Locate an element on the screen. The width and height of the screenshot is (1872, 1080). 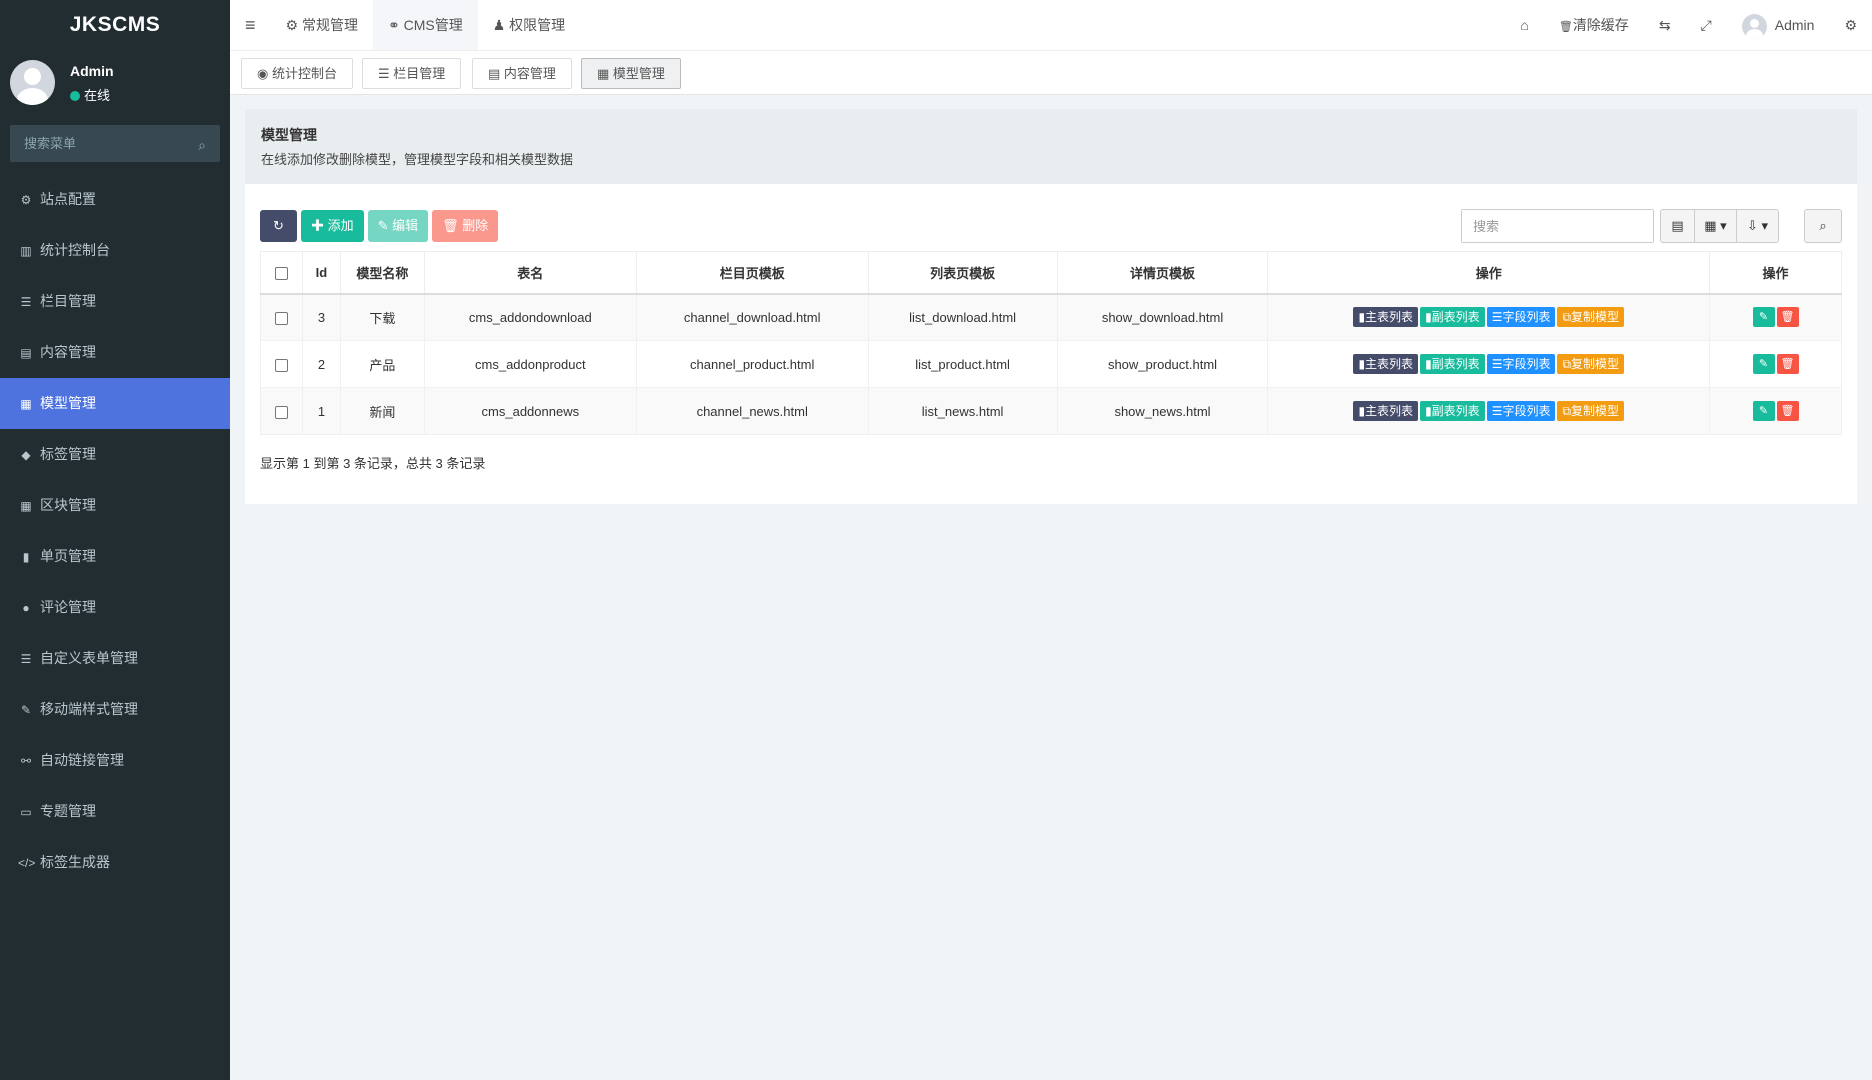
cubes-icon: ⚭ is located at coordinates (393, 25).